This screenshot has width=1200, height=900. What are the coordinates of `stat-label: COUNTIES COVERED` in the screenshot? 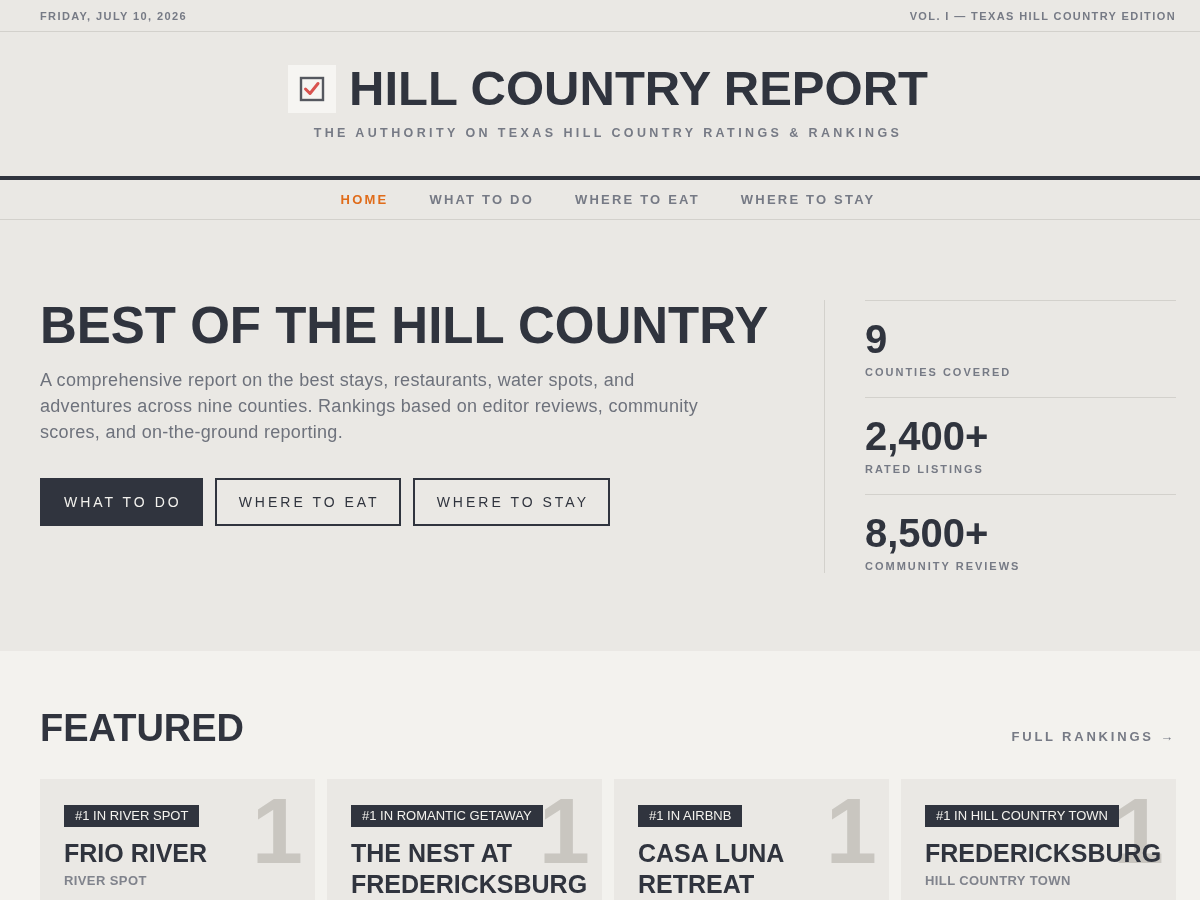 It's located at (938, 372).